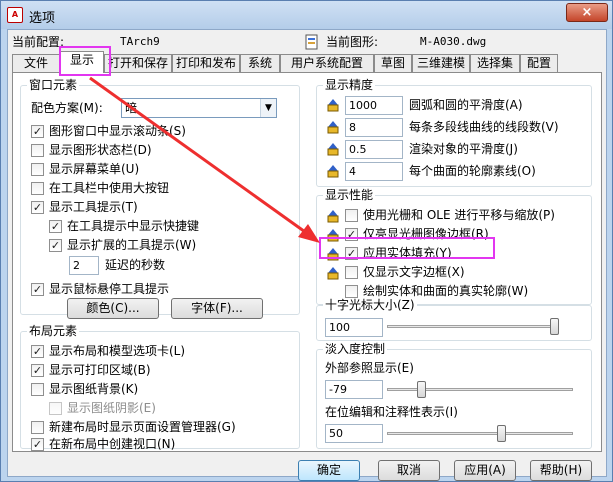  Describe the element at coordinates (306, 15) in the screenshot. I see `title-bar: A 选项 ×` at that location.